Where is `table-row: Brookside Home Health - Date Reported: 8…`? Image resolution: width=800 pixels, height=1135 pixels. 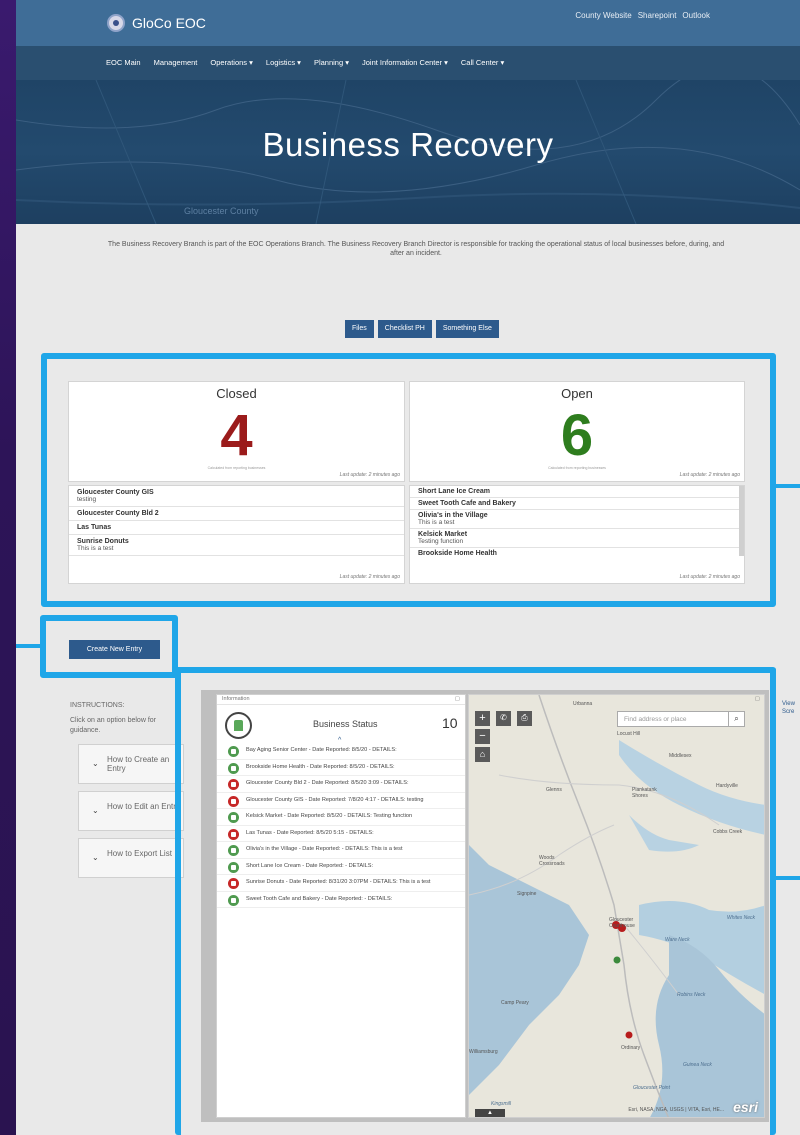 table-row: Brookside Home Health - Date Reported: 8… is located at coordinates (341, 768).